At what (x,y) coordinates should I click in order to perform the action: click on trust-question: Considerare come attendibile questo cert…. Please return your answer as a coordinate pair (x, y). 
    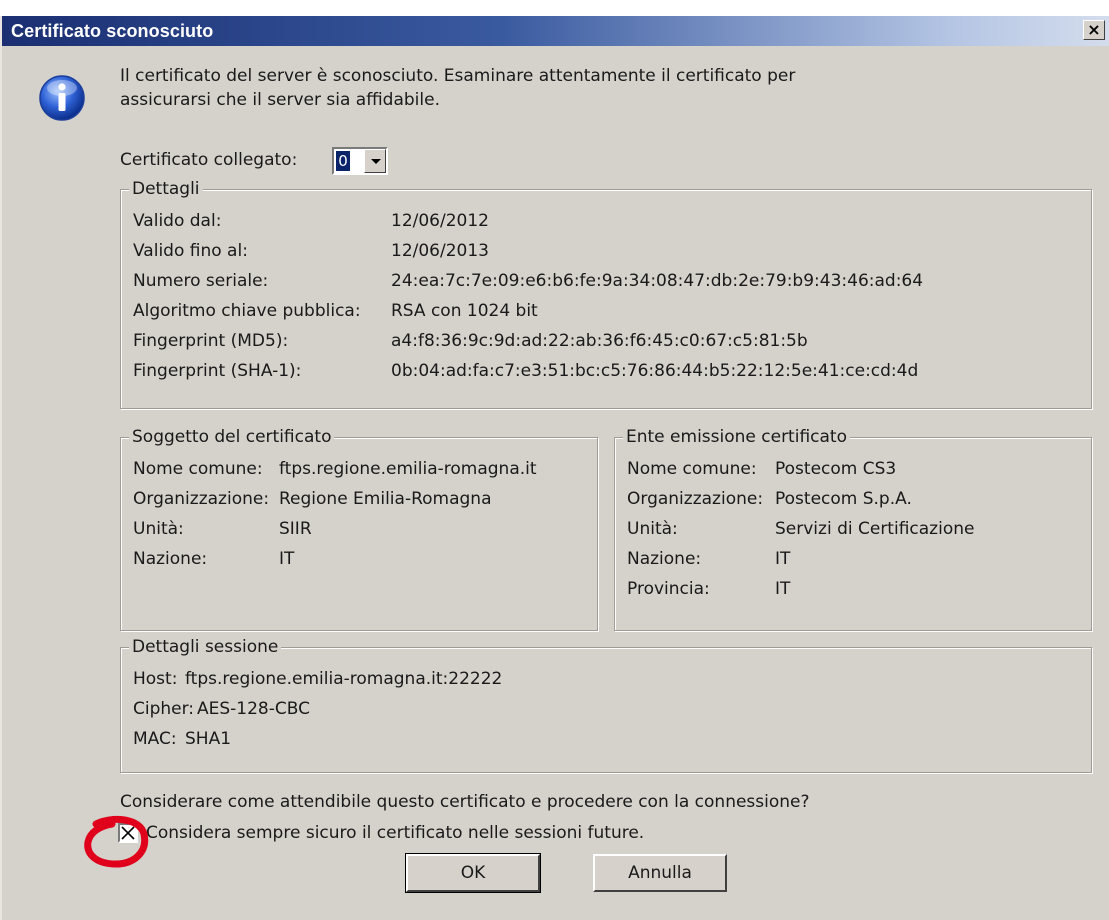
    Looking at the image, I should click on (465, 802).